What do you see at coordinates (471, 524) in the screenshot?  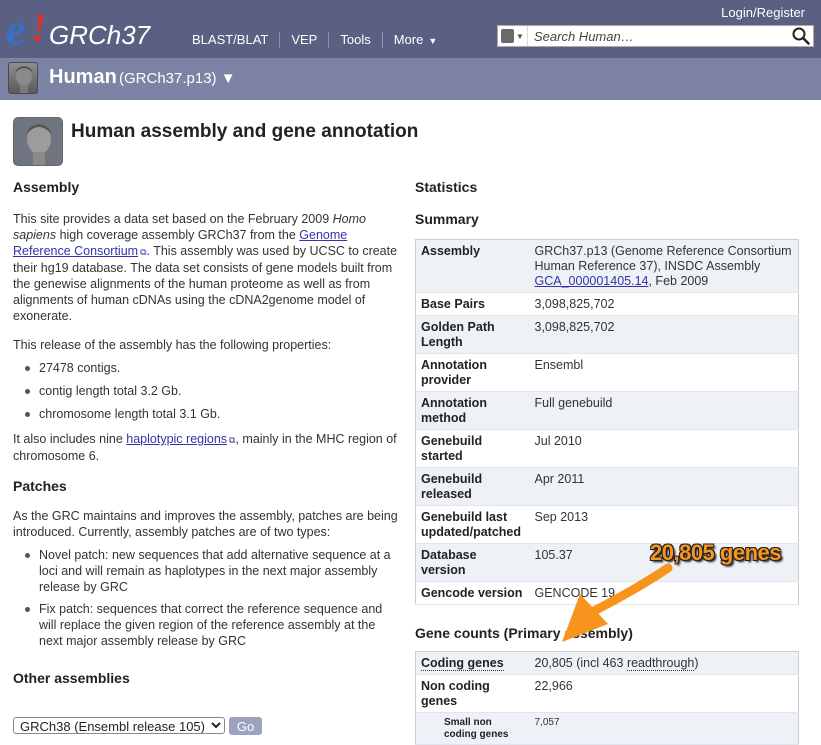 I see `row-label: Genebuild last updated/patched` at bounding box center [471, 524].